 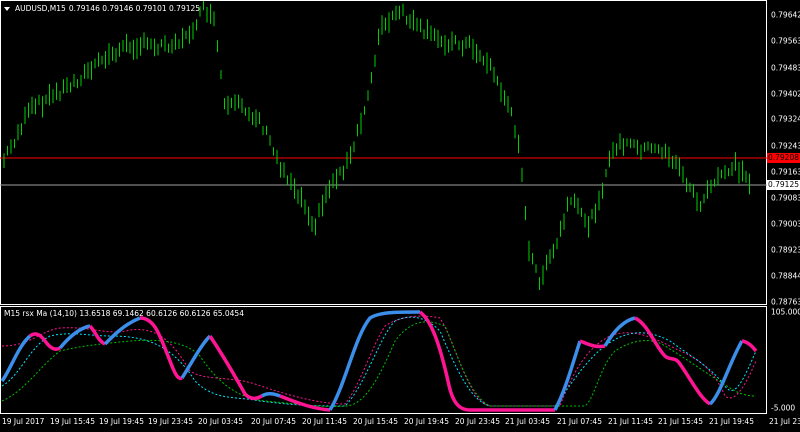 I want to click on price-scale-label: 0.78844, so click(x=785, y=276).